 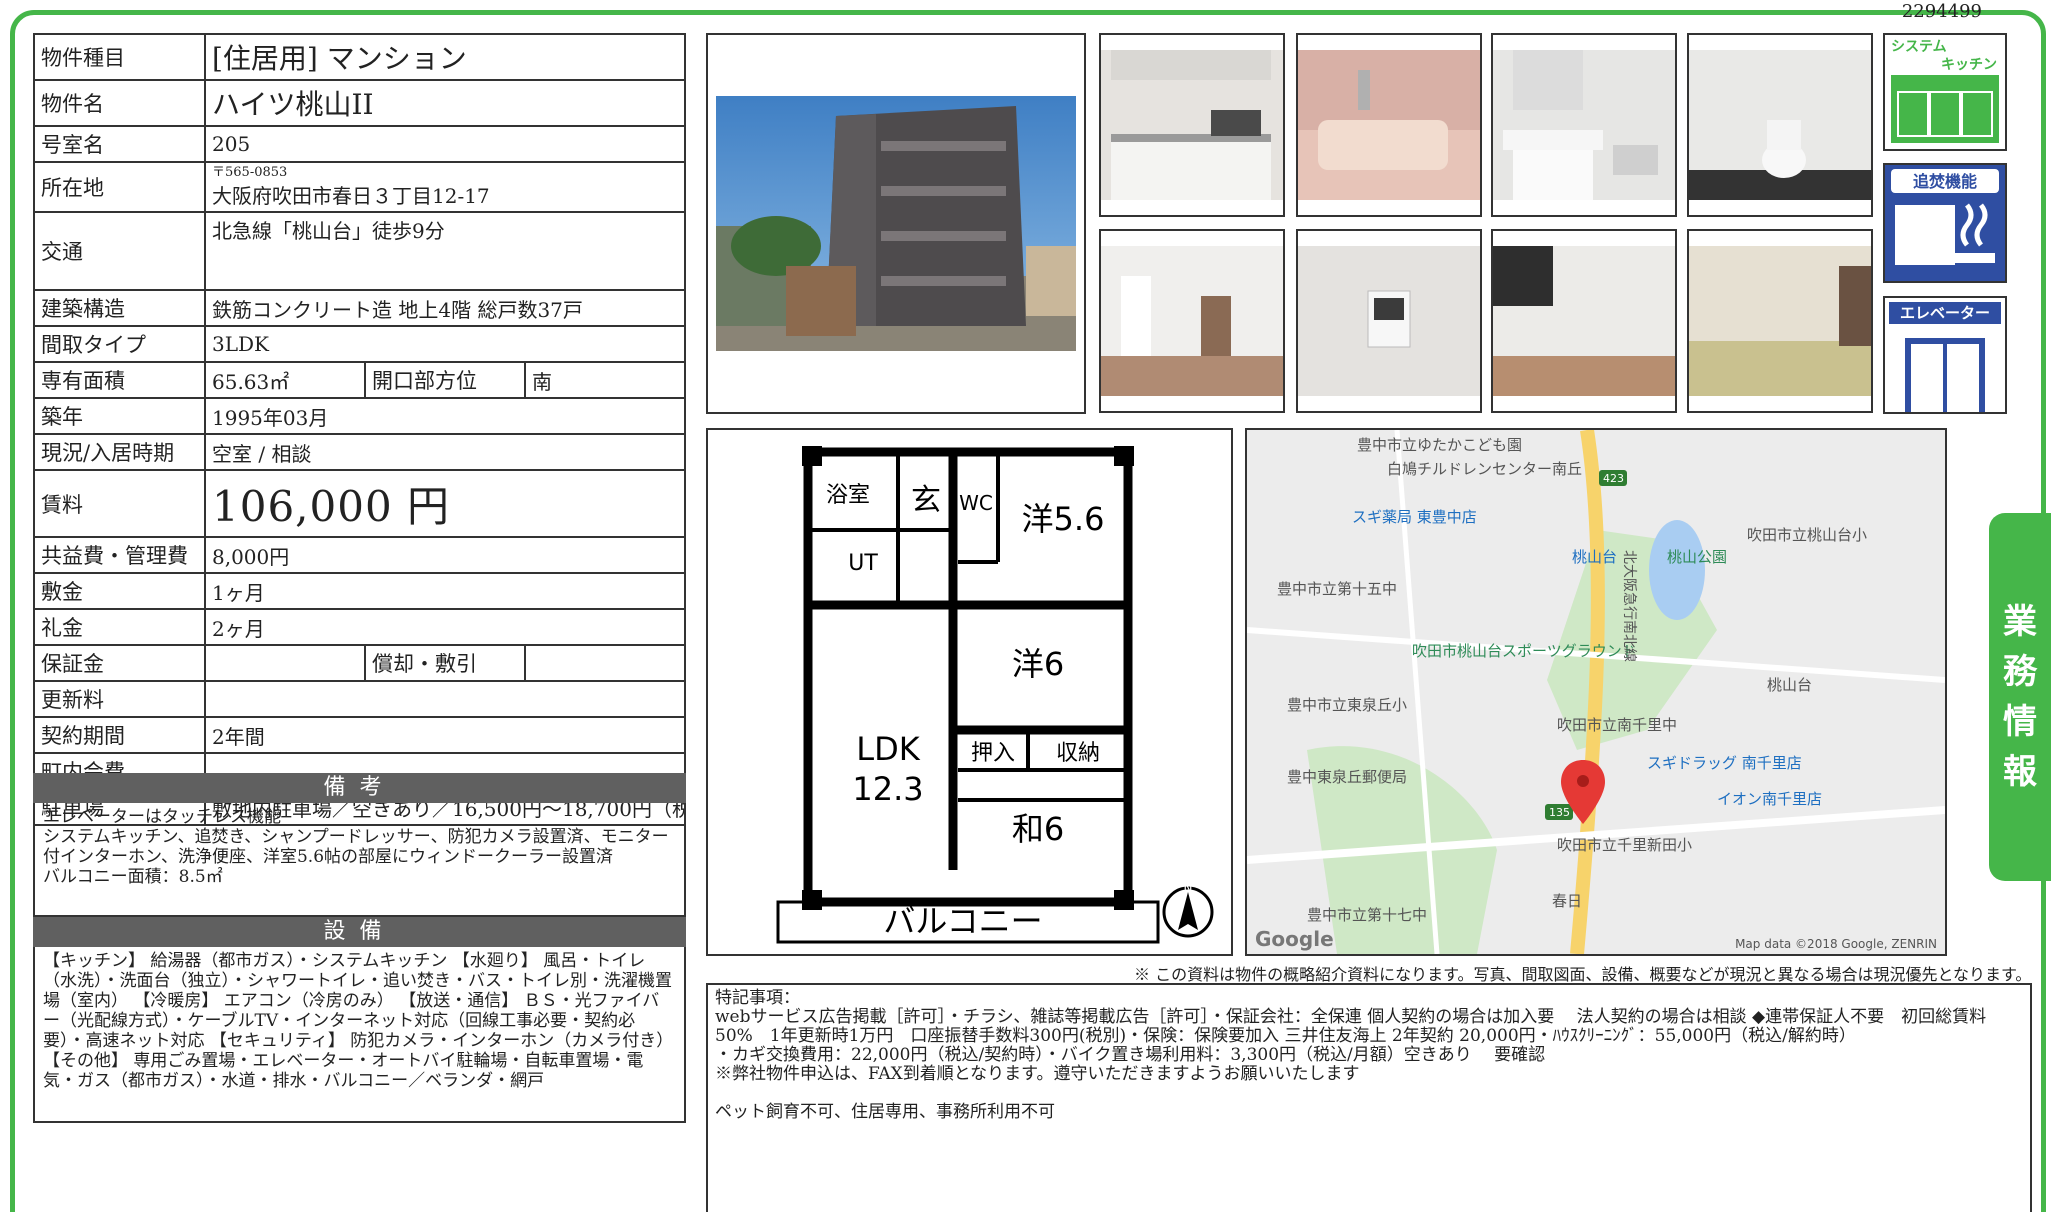 I want to click on label-deposit: 敷金, so click(x=119, y=591).